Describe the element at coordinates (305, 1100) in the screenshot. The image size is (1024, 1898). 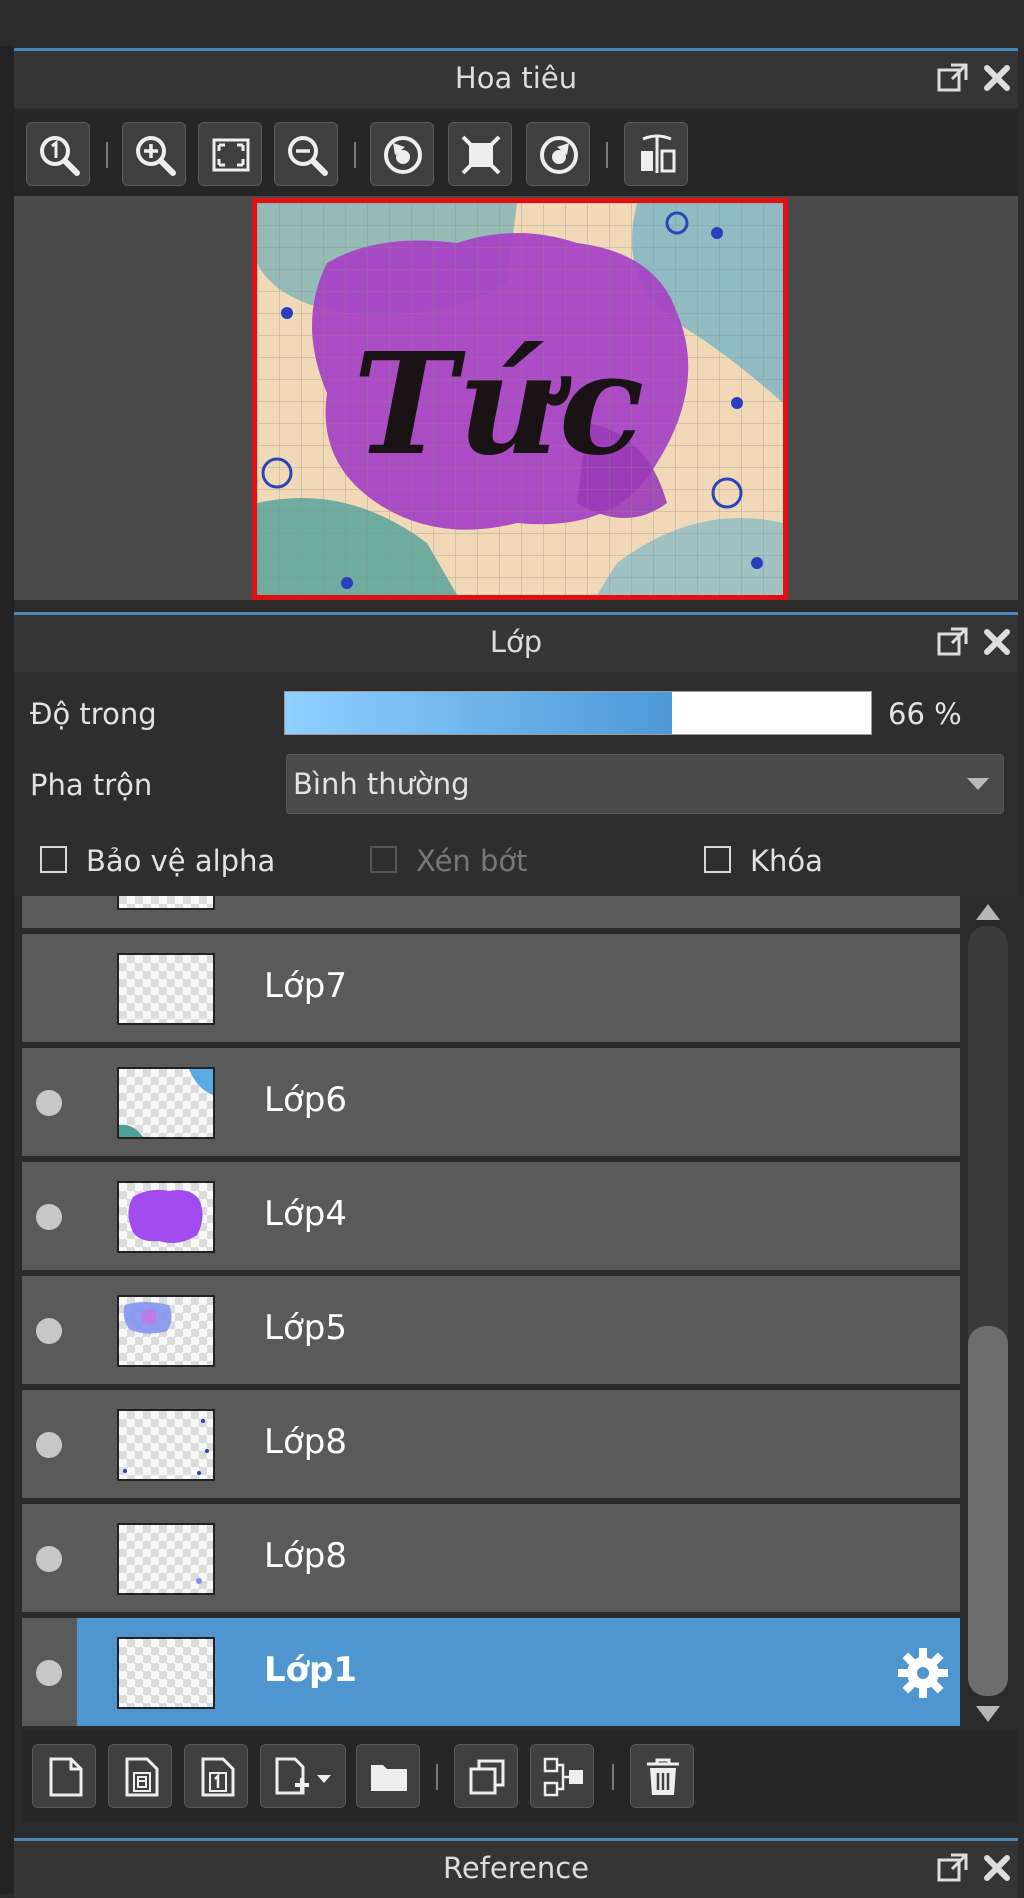
I see `layer-name: Lớp6` at that location.